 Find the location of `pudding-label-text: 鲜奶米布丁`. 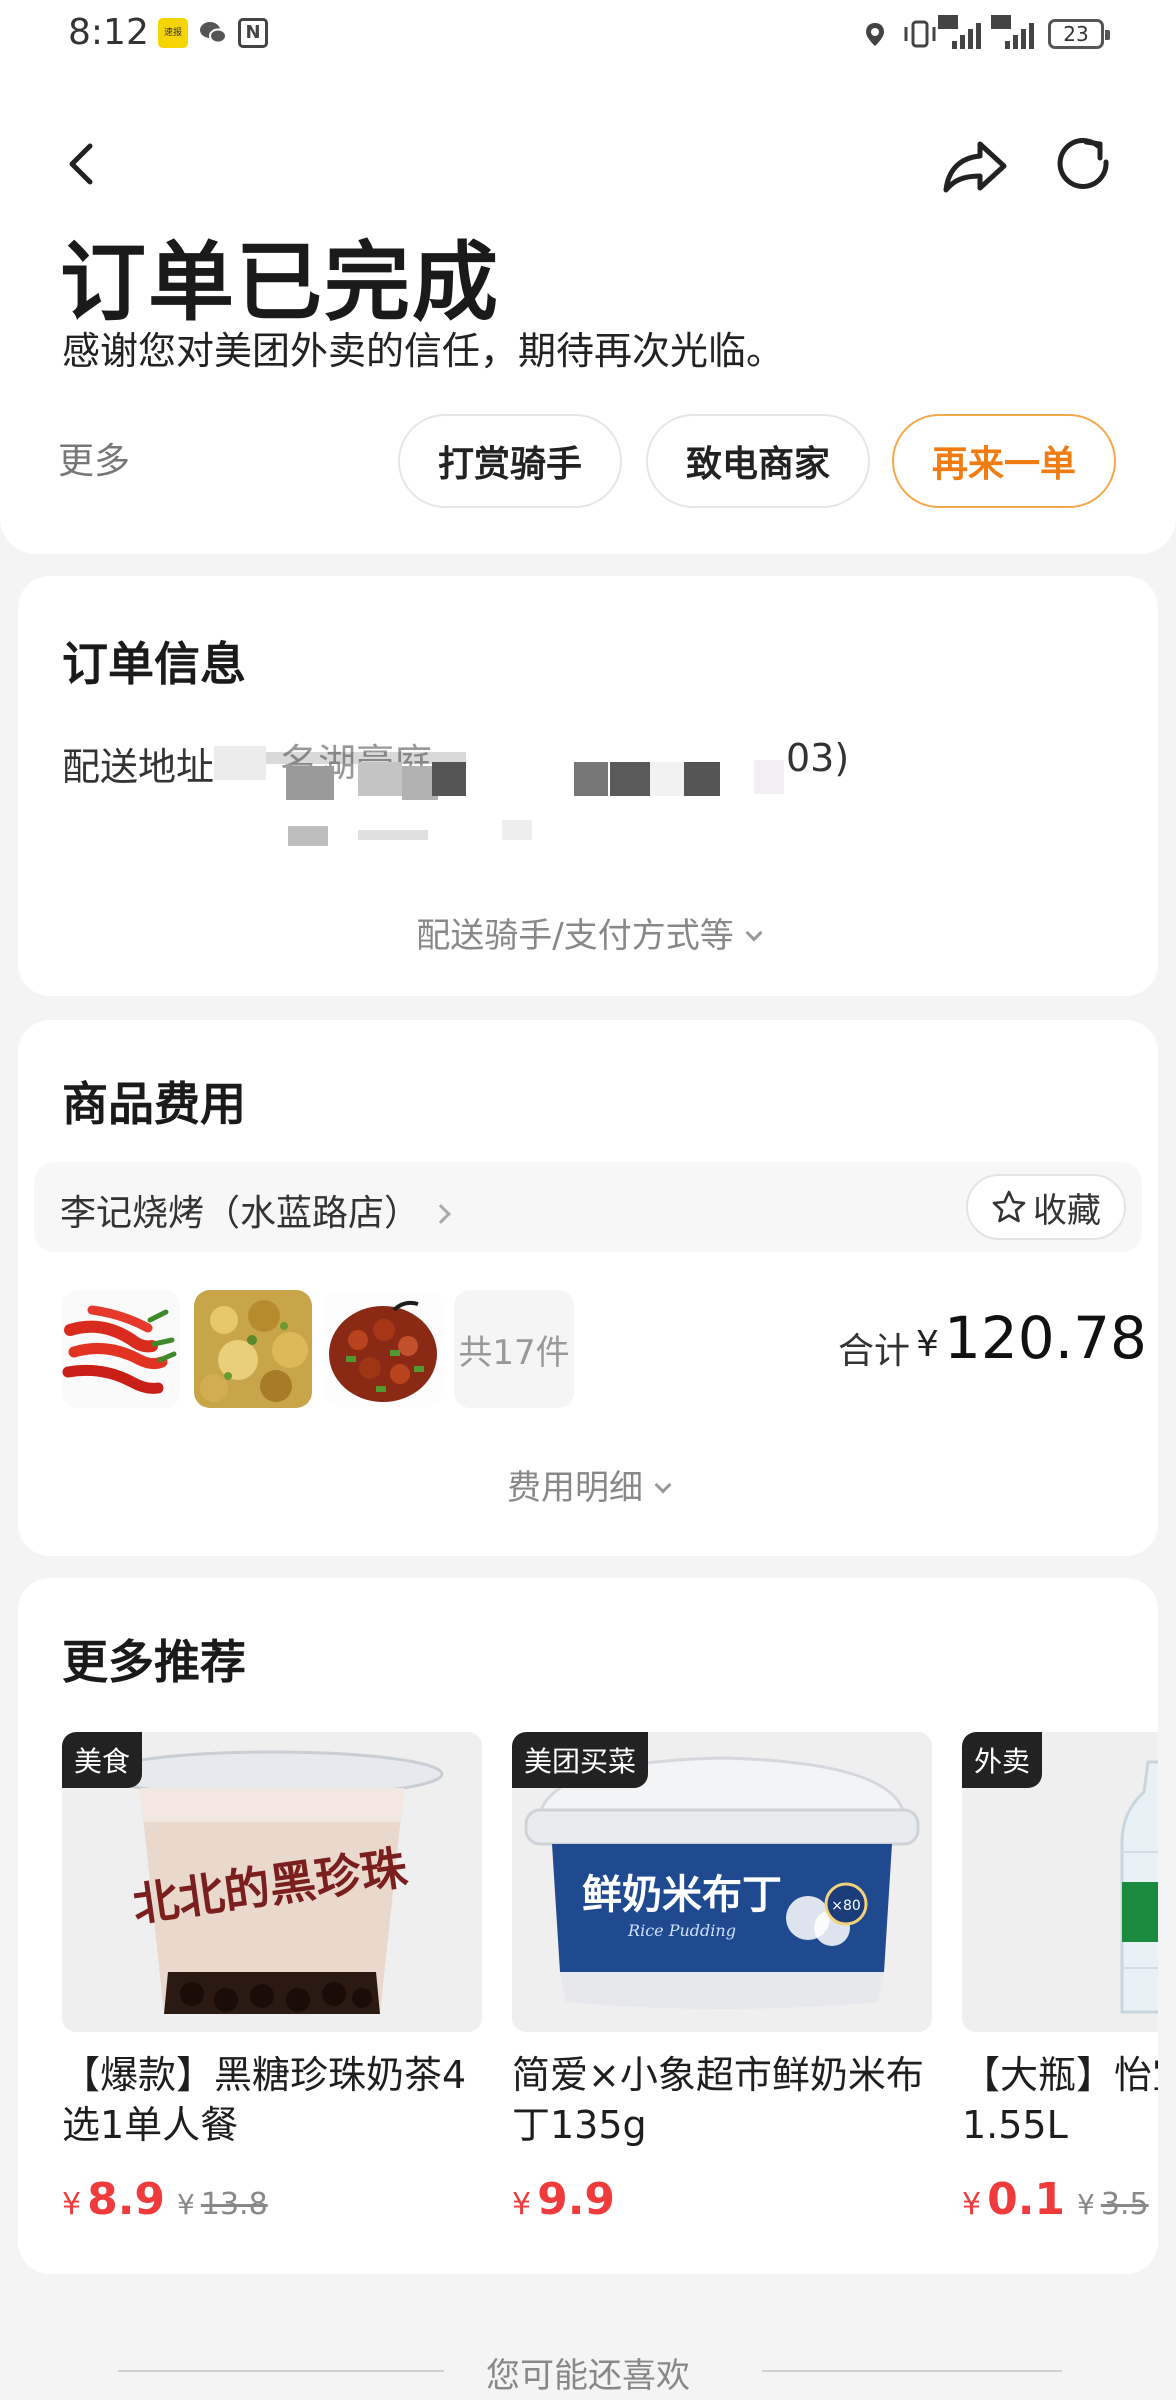

pudding-label-text: 鲜奶米布丁 is located at coordinates (682, 1895).